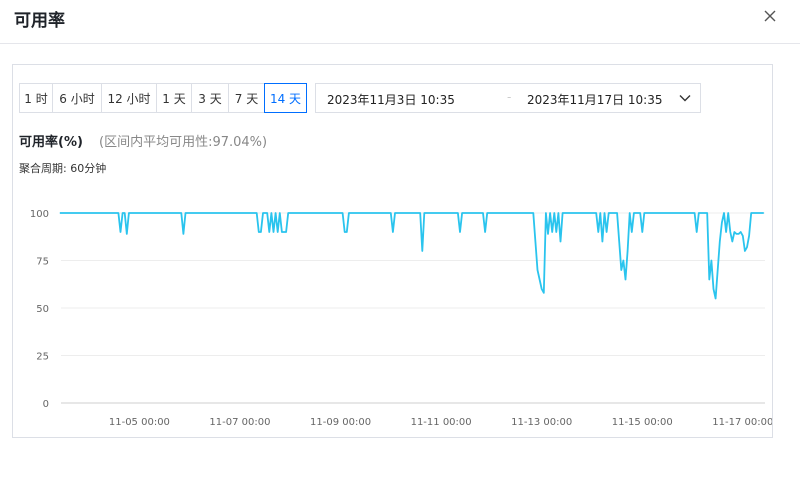 This screenshot has height=479, width=800. What do you see at coordinates (36, 98) in the screenshot?
I see `range-button-1h: 1 时` at bounding box center [36, 98].